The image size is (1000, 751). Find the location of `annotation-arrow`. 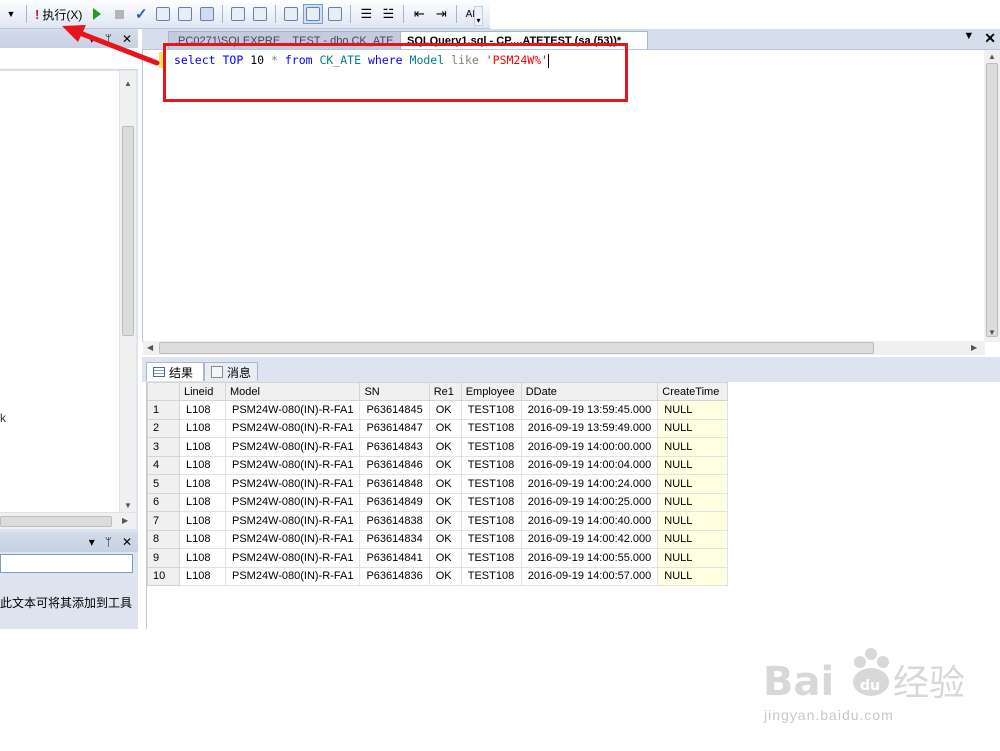

annotation-arrow is located at coordinates (111, 45).